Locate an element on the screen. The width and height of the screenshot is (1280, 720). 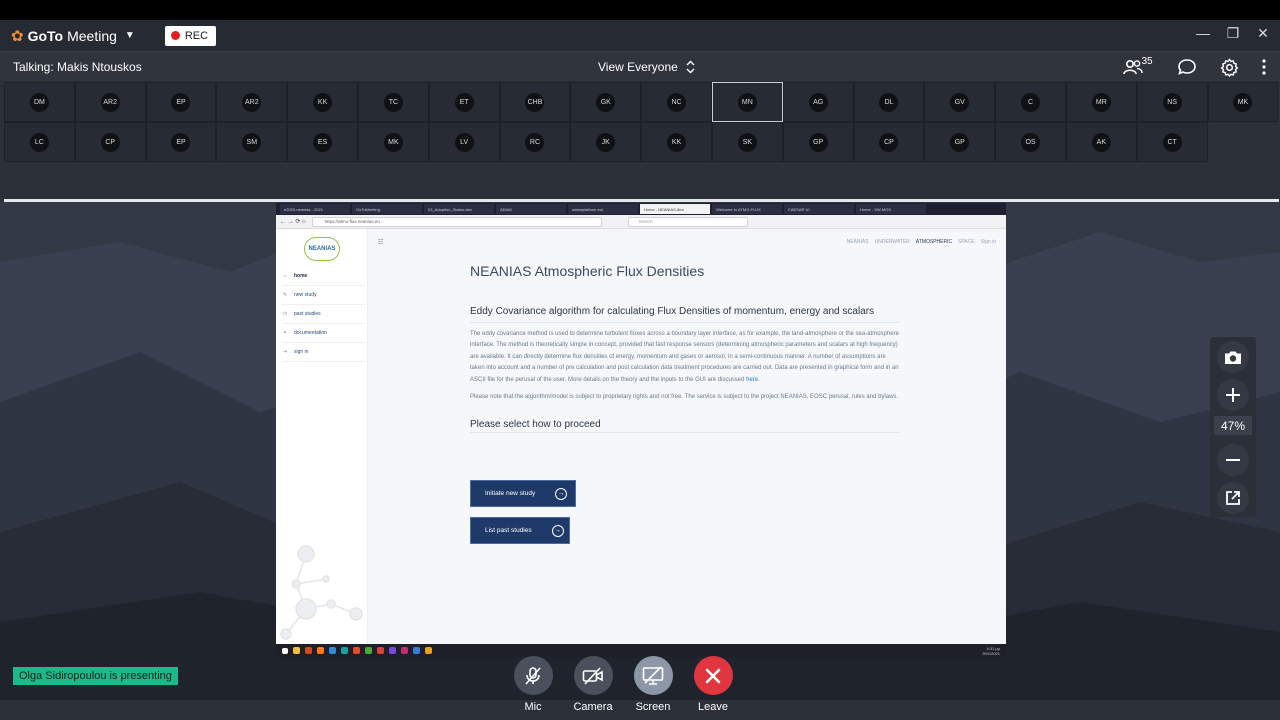
snapshot-button is located at coordinates (1233, 357).